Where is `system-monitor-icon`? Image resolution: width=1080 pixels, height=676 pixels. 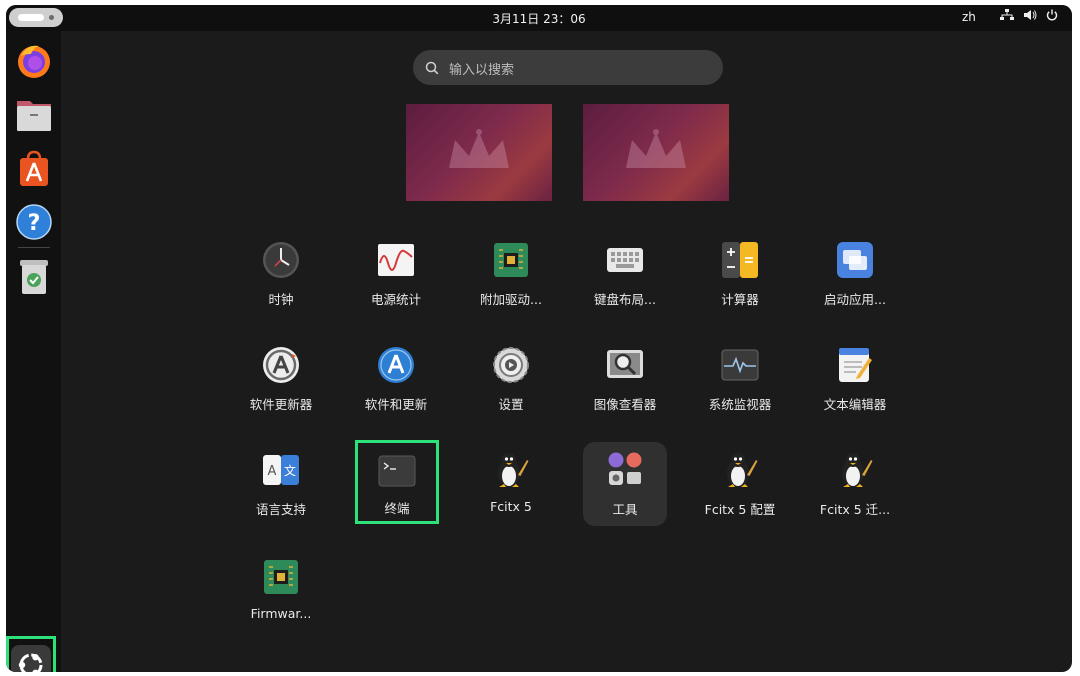
system-monitor-icon is located at coordinates (740, 365).